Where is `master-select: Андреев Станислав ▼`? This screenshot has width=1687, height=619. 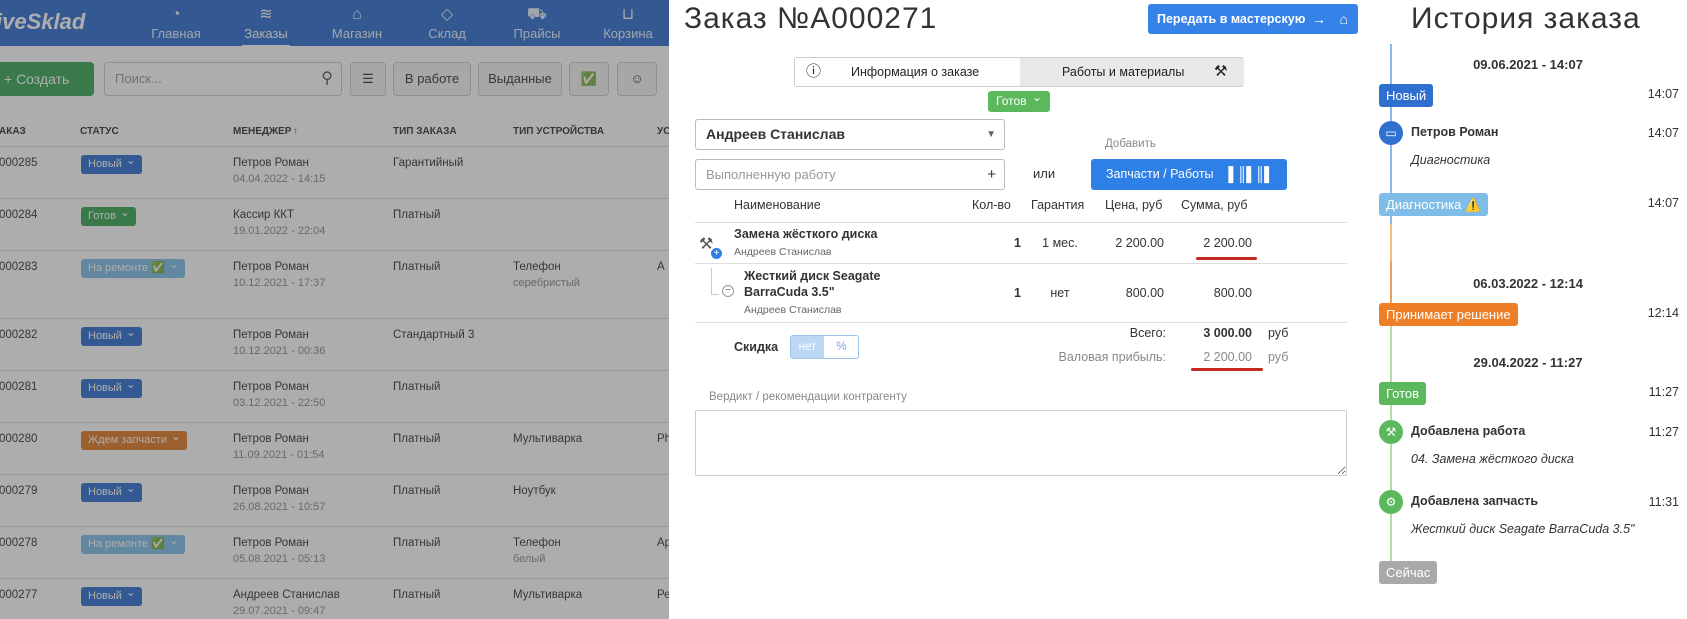 master-select: Андреев Станислав ▼ is located at coordinates (850, 134).